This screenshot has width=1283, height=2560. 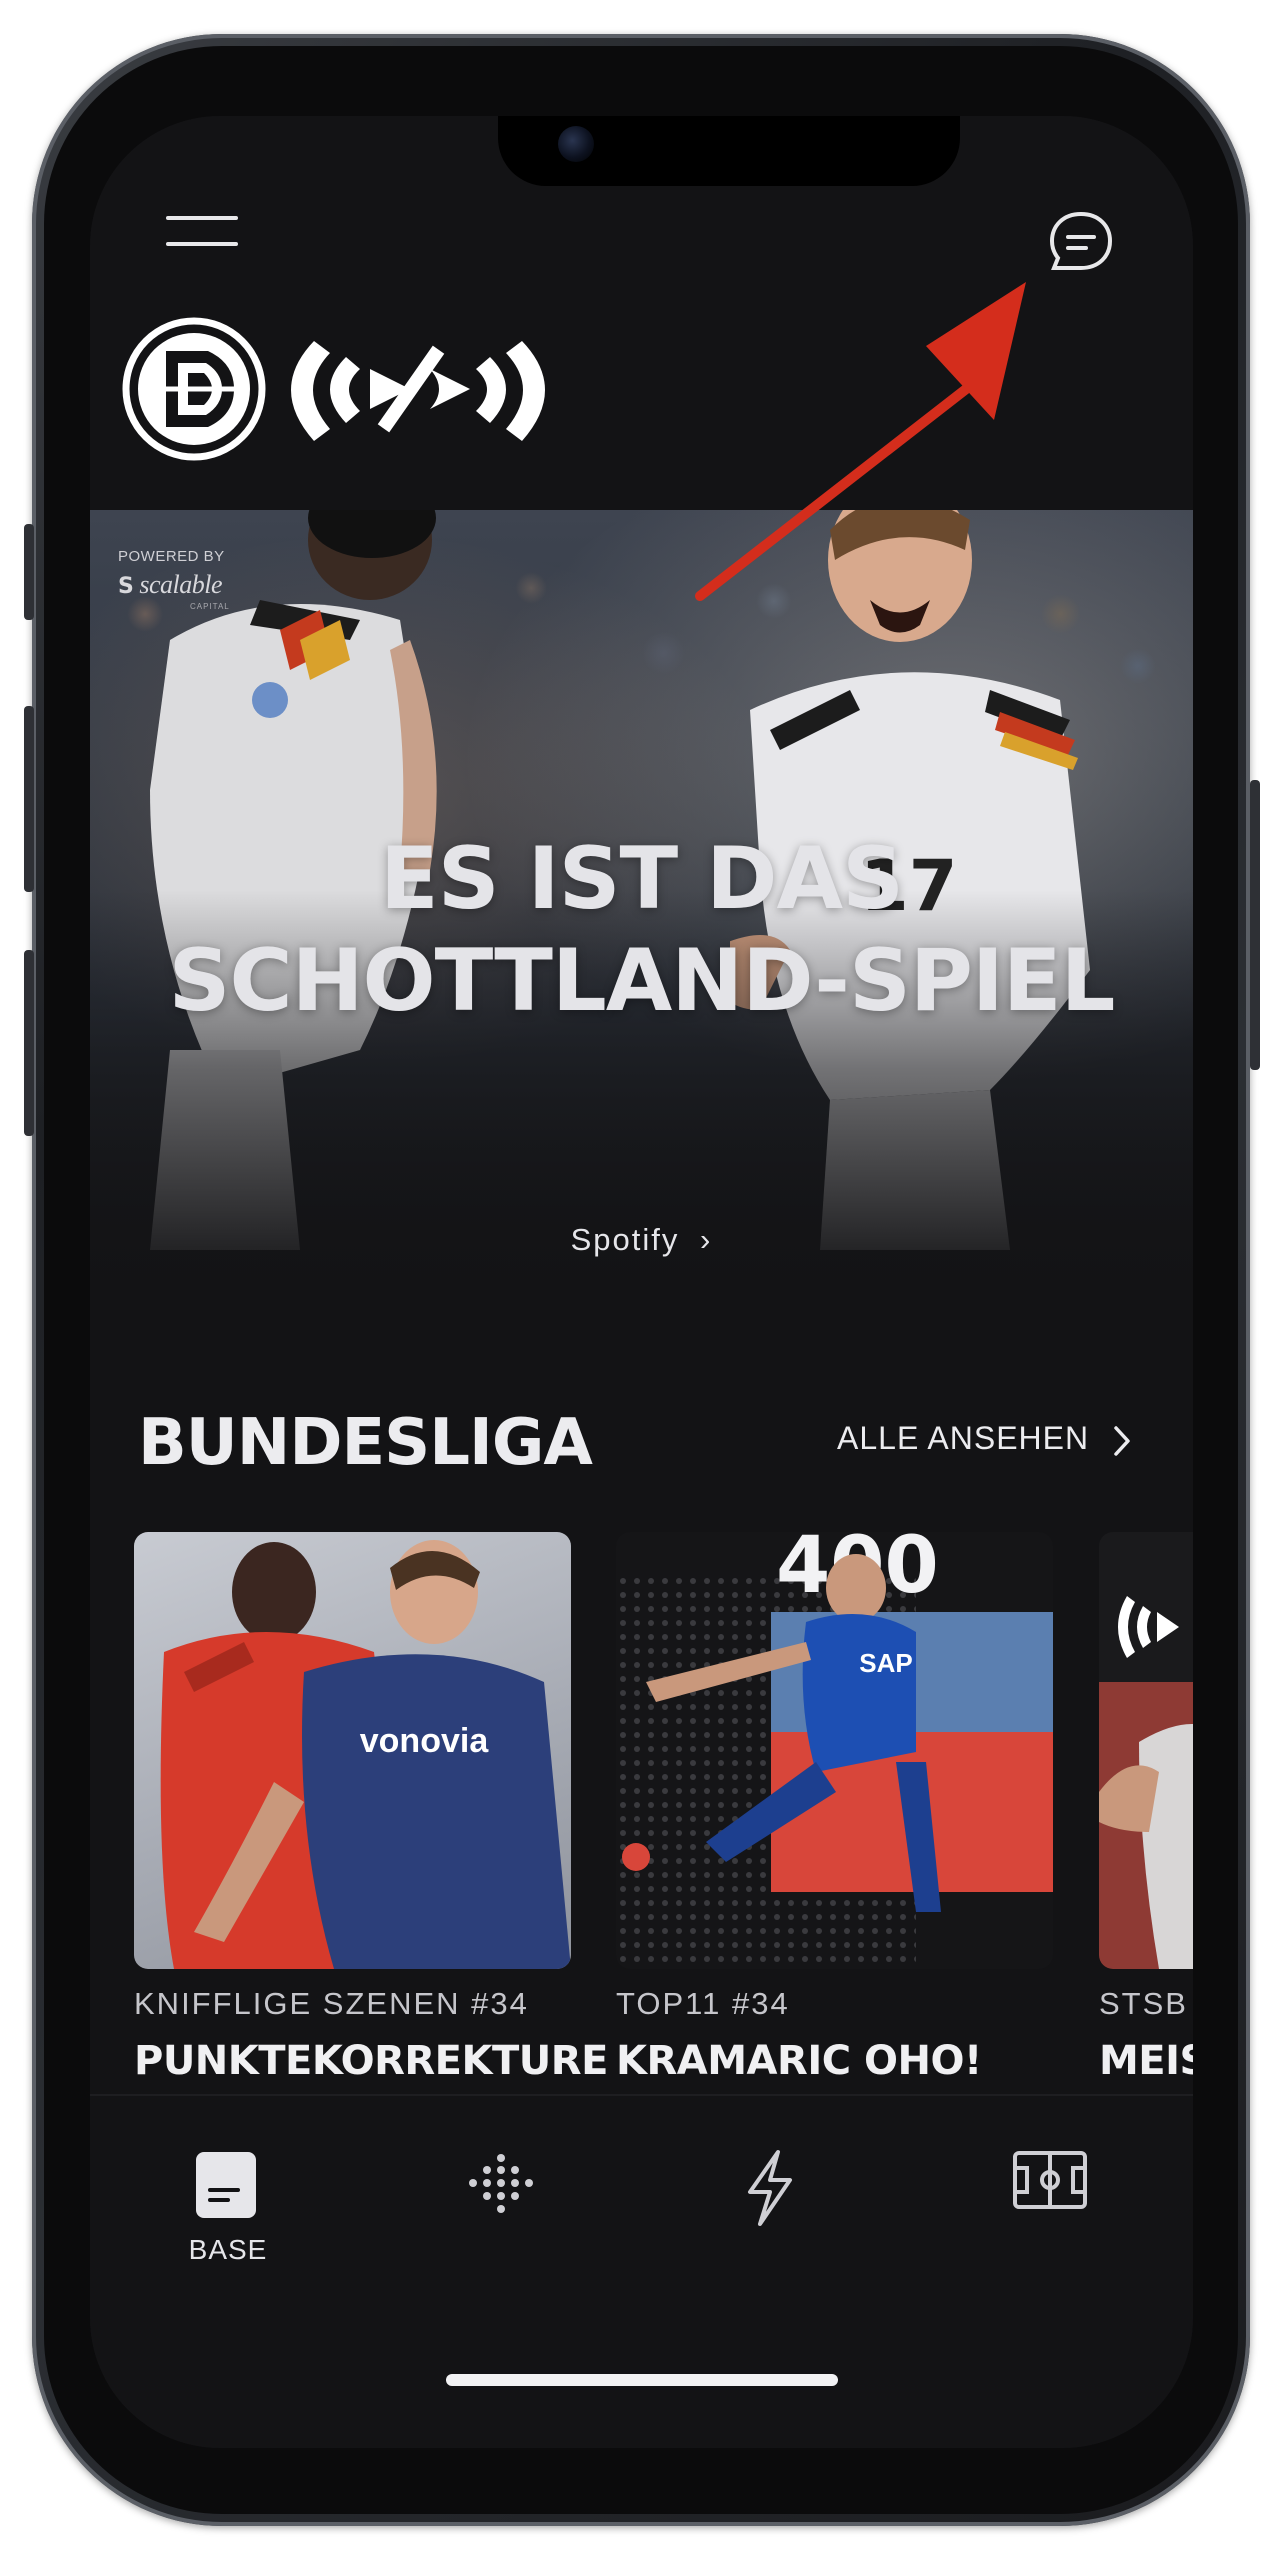 I want to click on card-3-meta: STSB, so click(x=1143, y=2003).